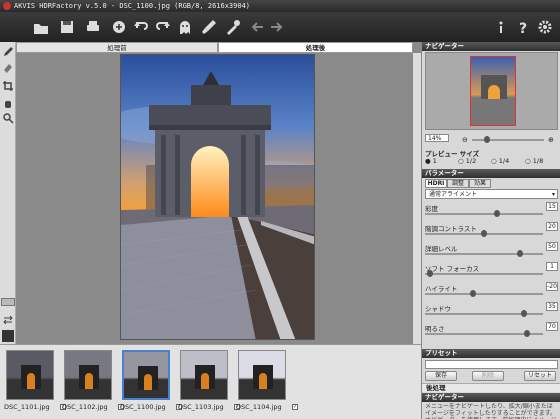 Image resolution: width=560 pixels, height=419 pixels. What do you see at coordinates (491, 329) in the screenshot?
I see `param-slider-row: 明るさ 70` at bounding box center [491, 329].